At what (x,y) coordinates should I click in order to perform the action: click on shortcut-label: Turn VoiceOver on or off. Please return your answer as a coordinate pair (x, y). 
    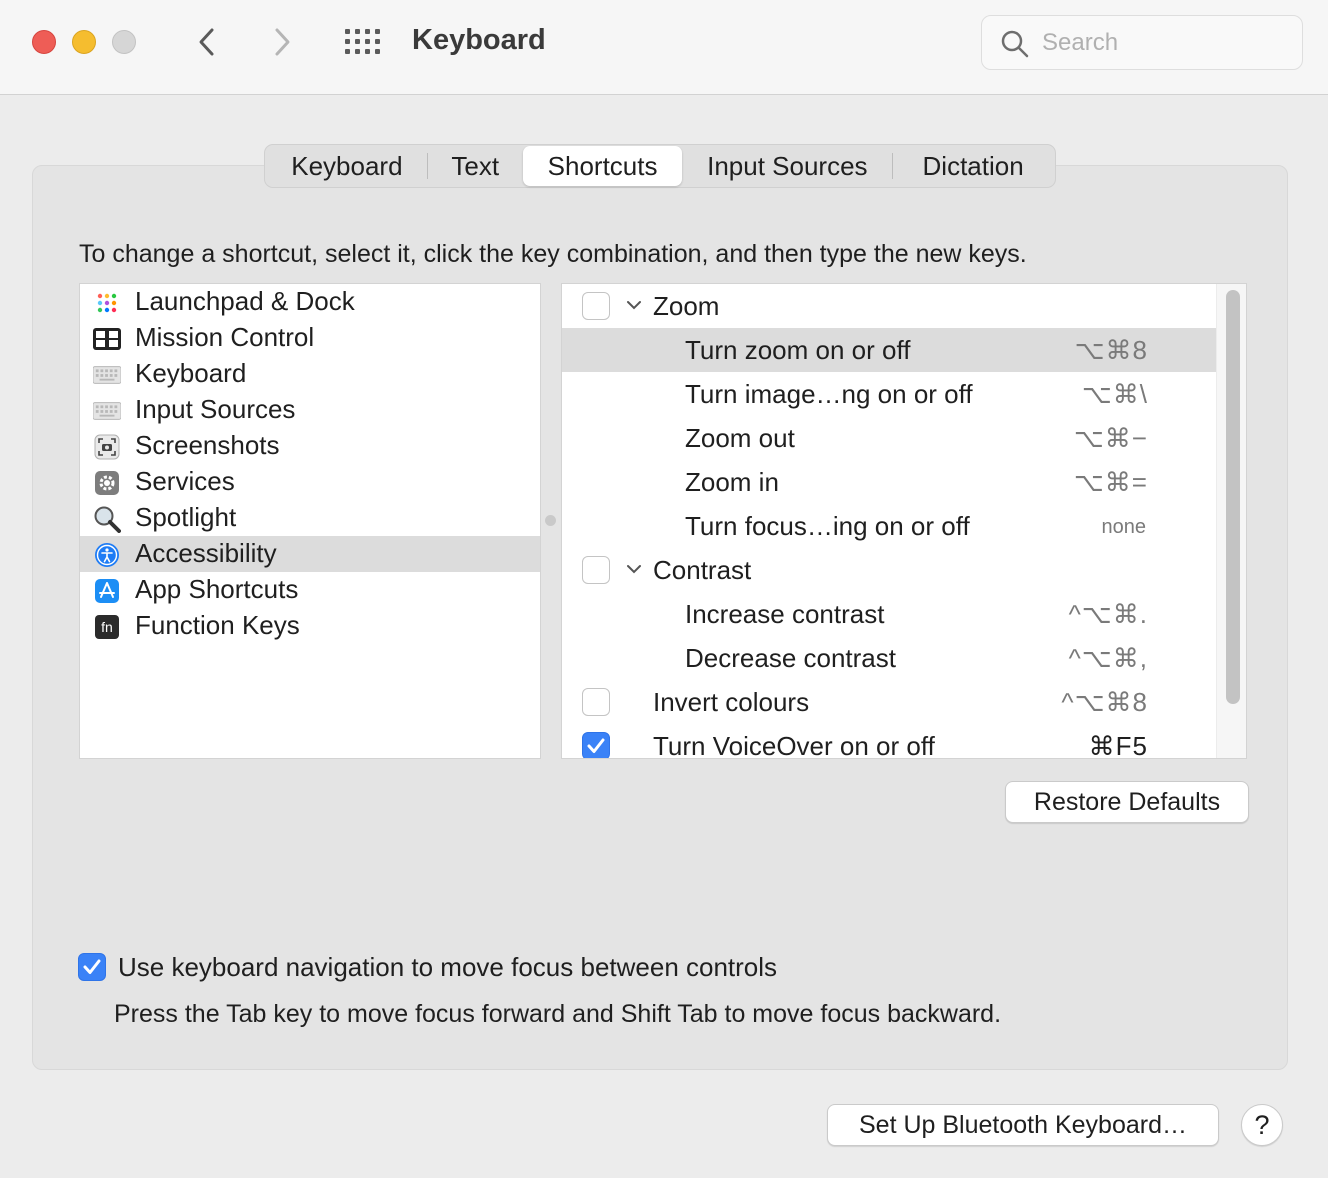
    Looking at the image, I should click on (794, 745).